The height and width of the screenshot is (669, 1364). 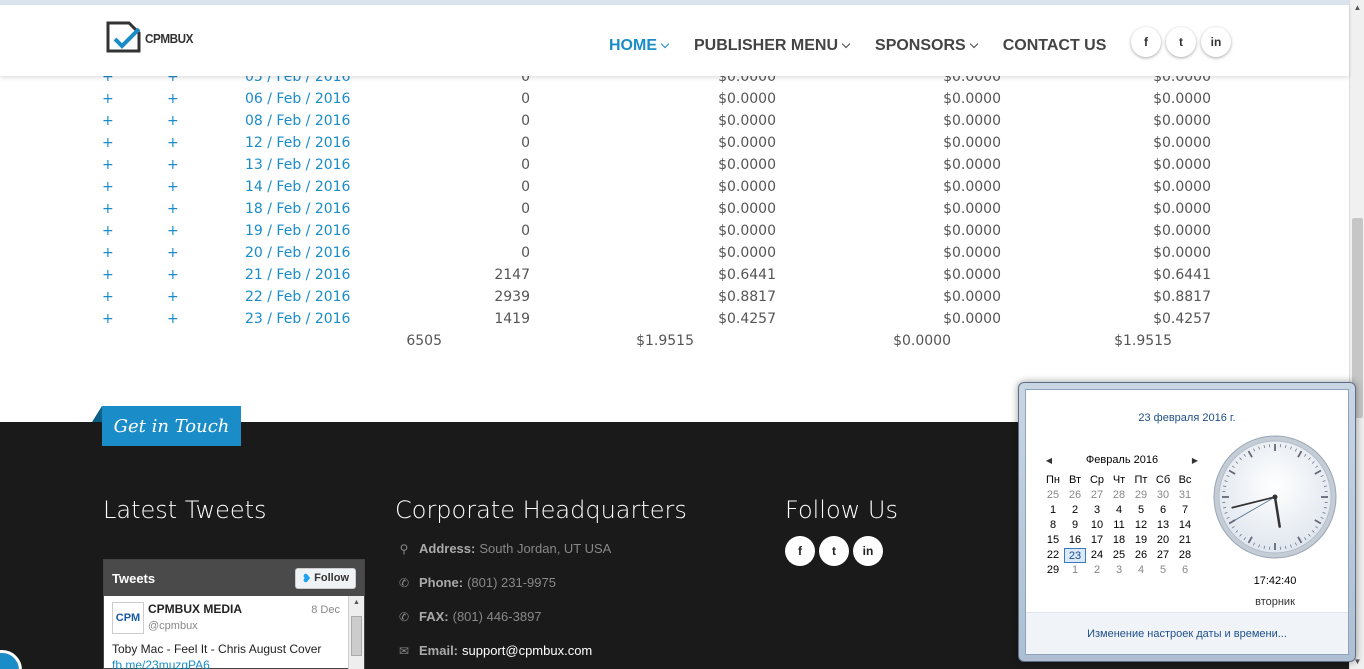 I want to click on calendar-day: 18, so click(x=1119, y=540).